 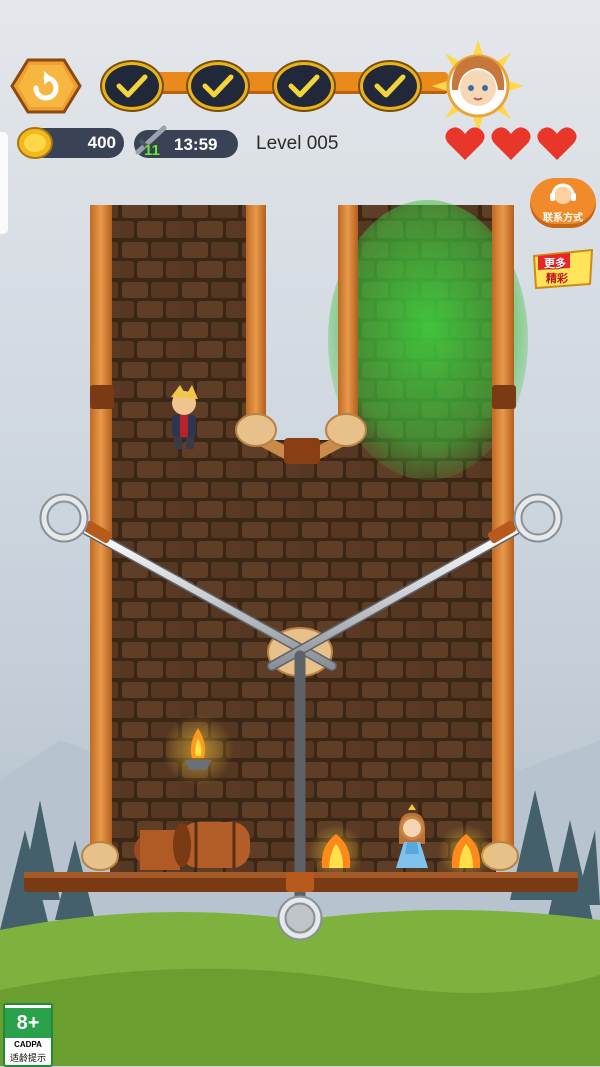 I want to click on age-rating-value: 8+, so click(x=28, y=1023).